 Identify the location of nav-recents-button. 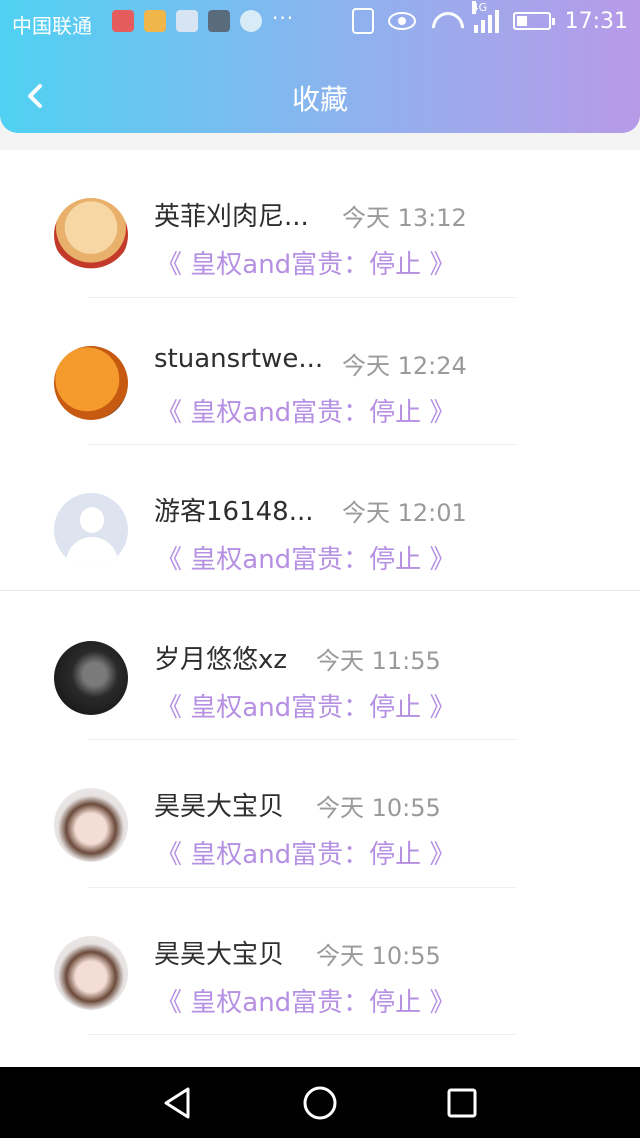
(462, 1103).